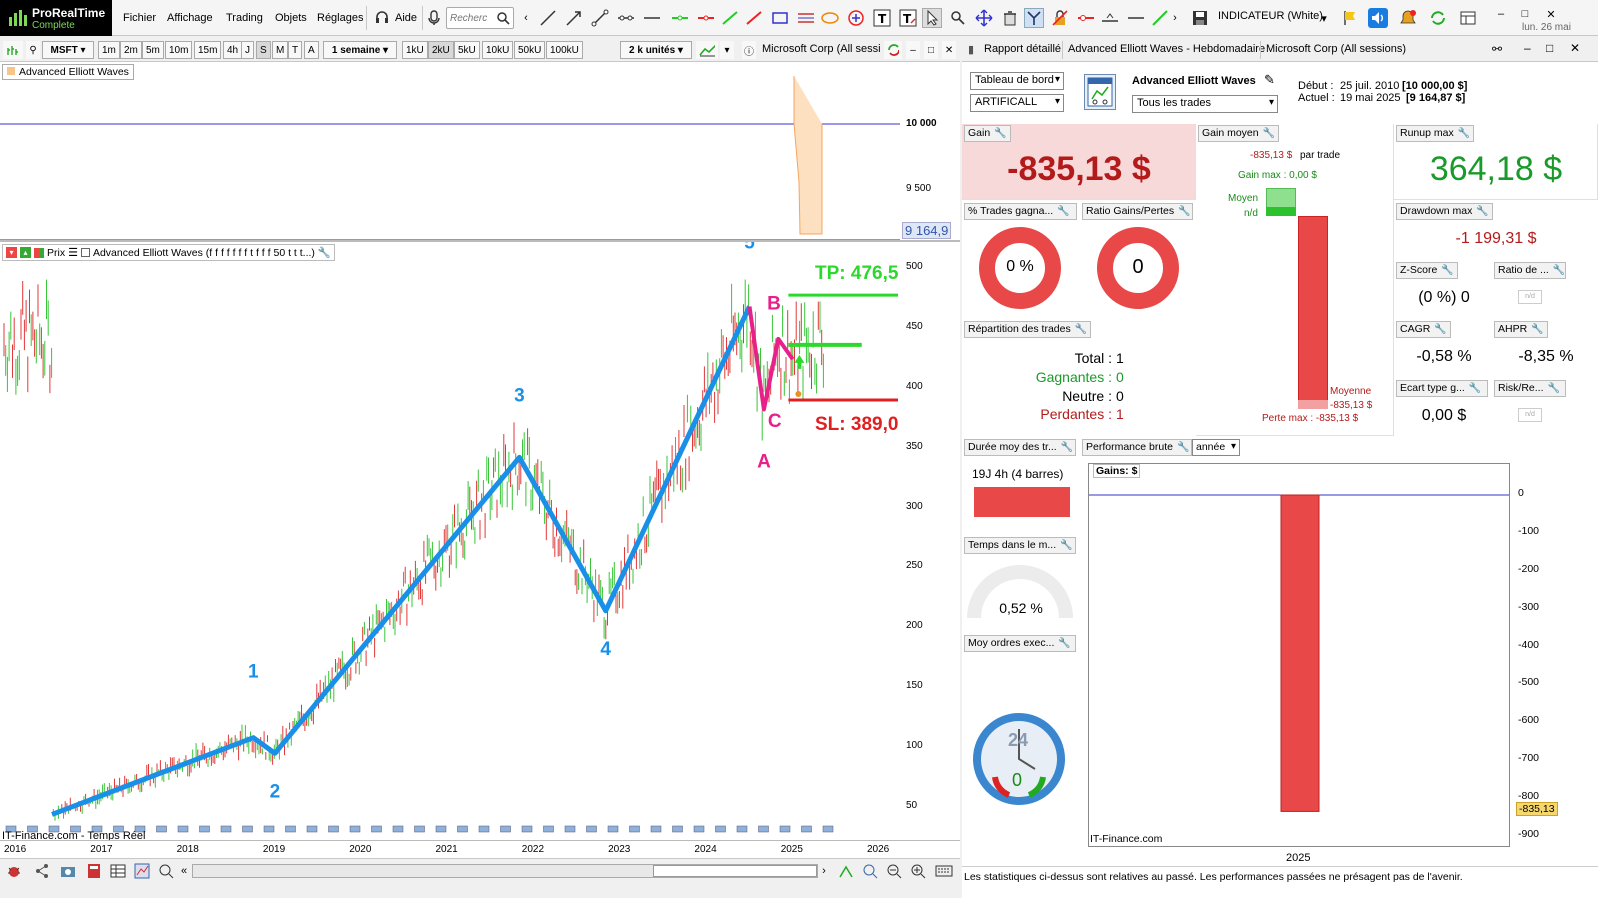 This screenshot has width=1598, height=898. What do you see at coordinates (780, 18) in the screenshot?
I see `rectangle-tool-icon` at bounding box center [780, 18].